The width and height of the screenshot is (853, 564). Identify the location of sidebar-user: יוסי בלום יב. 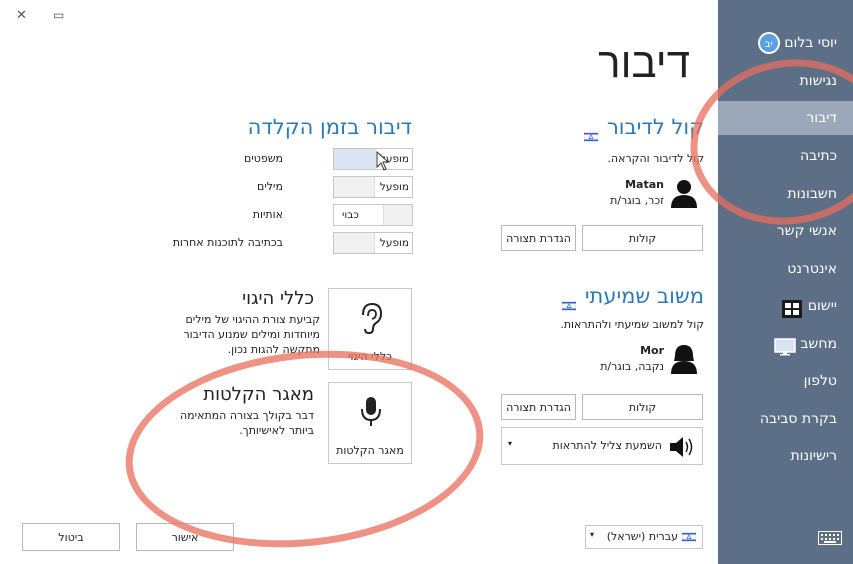
(795, 43).